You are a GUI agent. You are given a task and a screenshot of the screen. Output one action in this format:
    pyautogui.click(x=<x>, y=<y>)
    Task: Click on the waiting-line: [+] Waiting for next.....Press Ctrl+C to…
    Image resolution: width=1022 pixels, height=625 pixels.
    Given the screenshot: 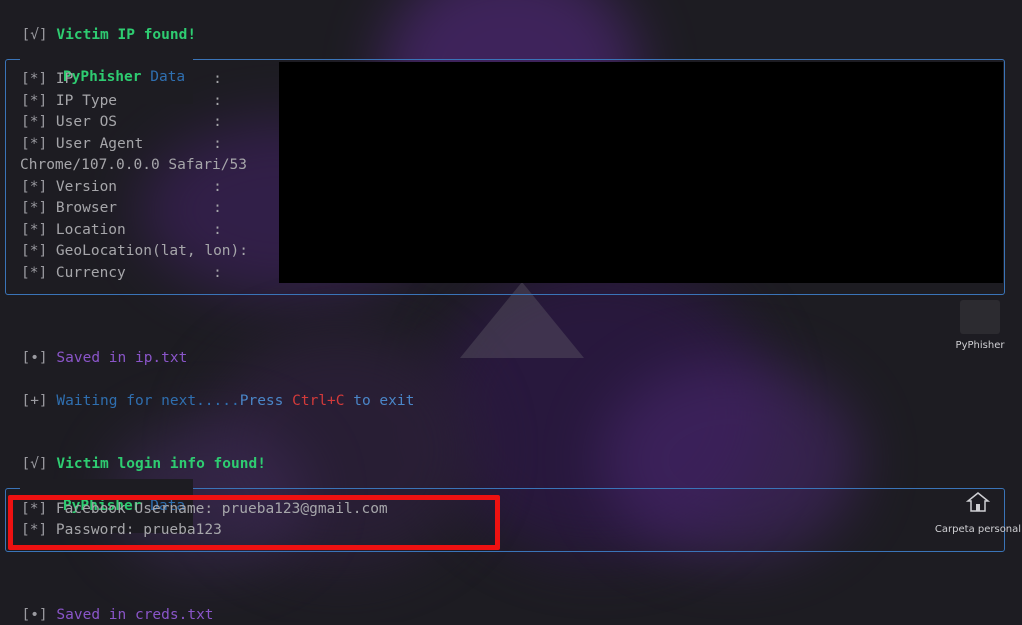 What is the action you would take?
    pyautogui.click(x=218, y=401)
    